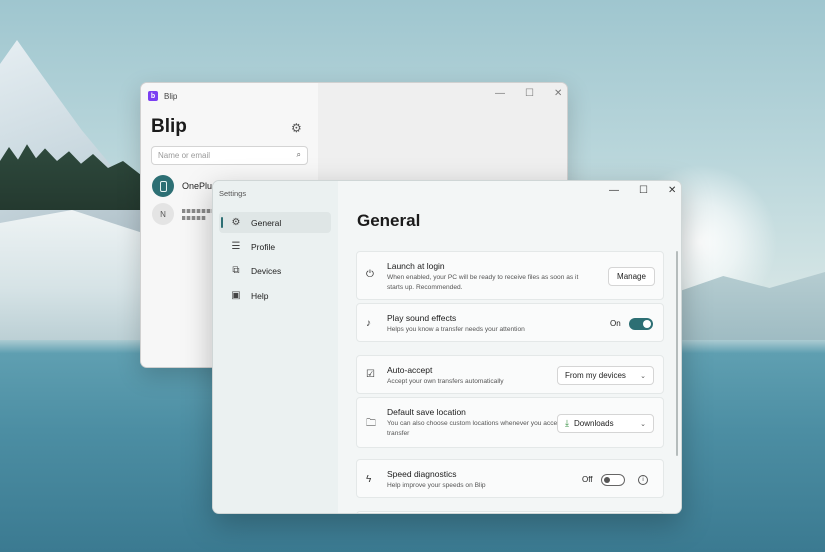 The image size is (825, 552). I want to click on nav-item-devices: ⧉ Devices, so click(275, 270).